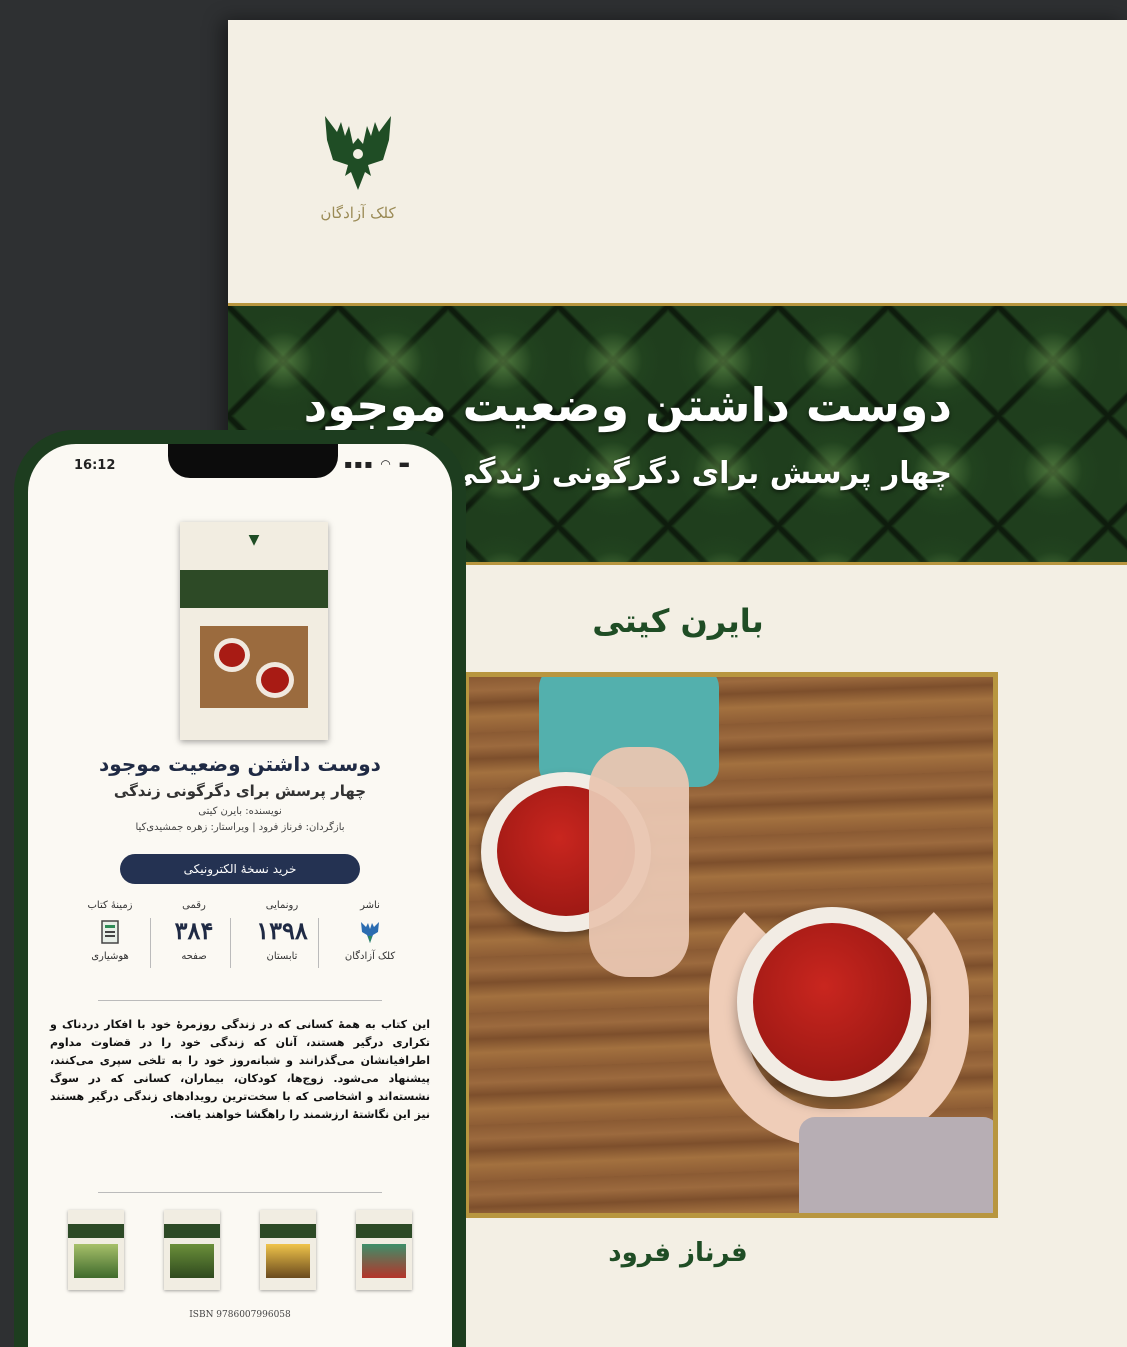 The image size is (1127, 1347). What do you see at coordinates (678, 621) in the screenshot?
I see `cover-author: بایرن کیتی` at bounding box center [678, 621].